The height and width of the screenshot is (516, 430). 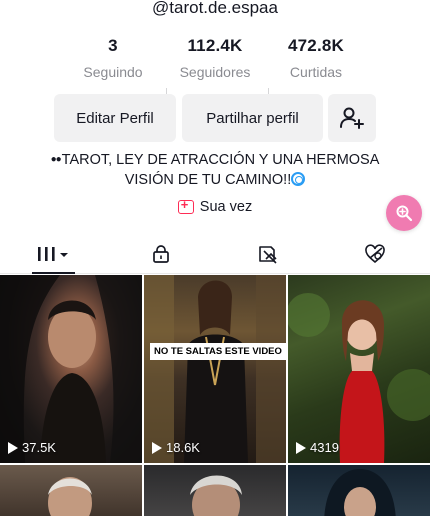 I want to click on active-tab-indicator, so click(x=53, y=273).